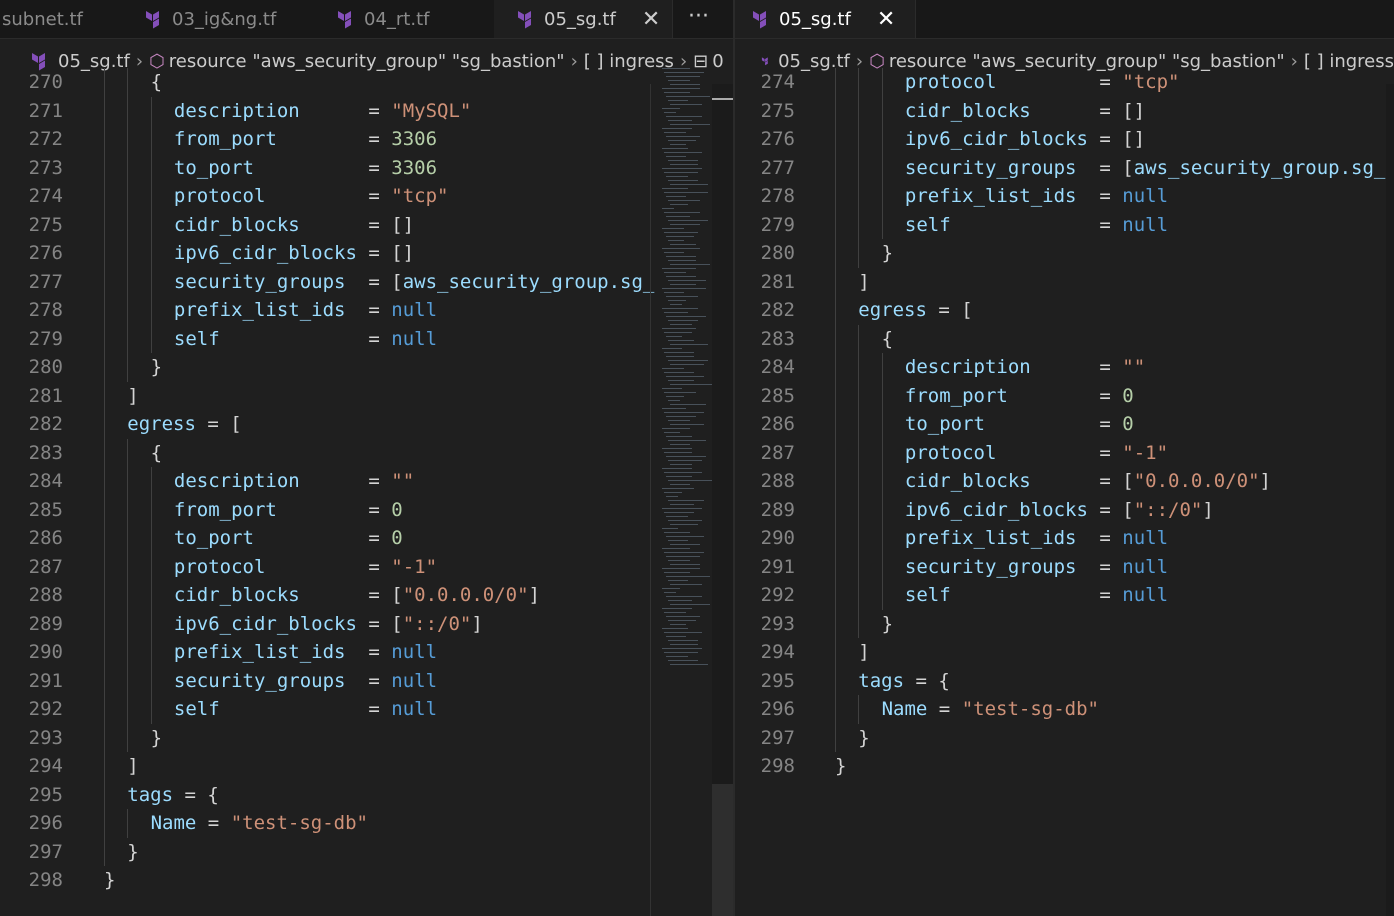  Describe the element at coordinates (404, 19) in the screenshot. I see `tab-rt: 04_rt.tf` at that location.